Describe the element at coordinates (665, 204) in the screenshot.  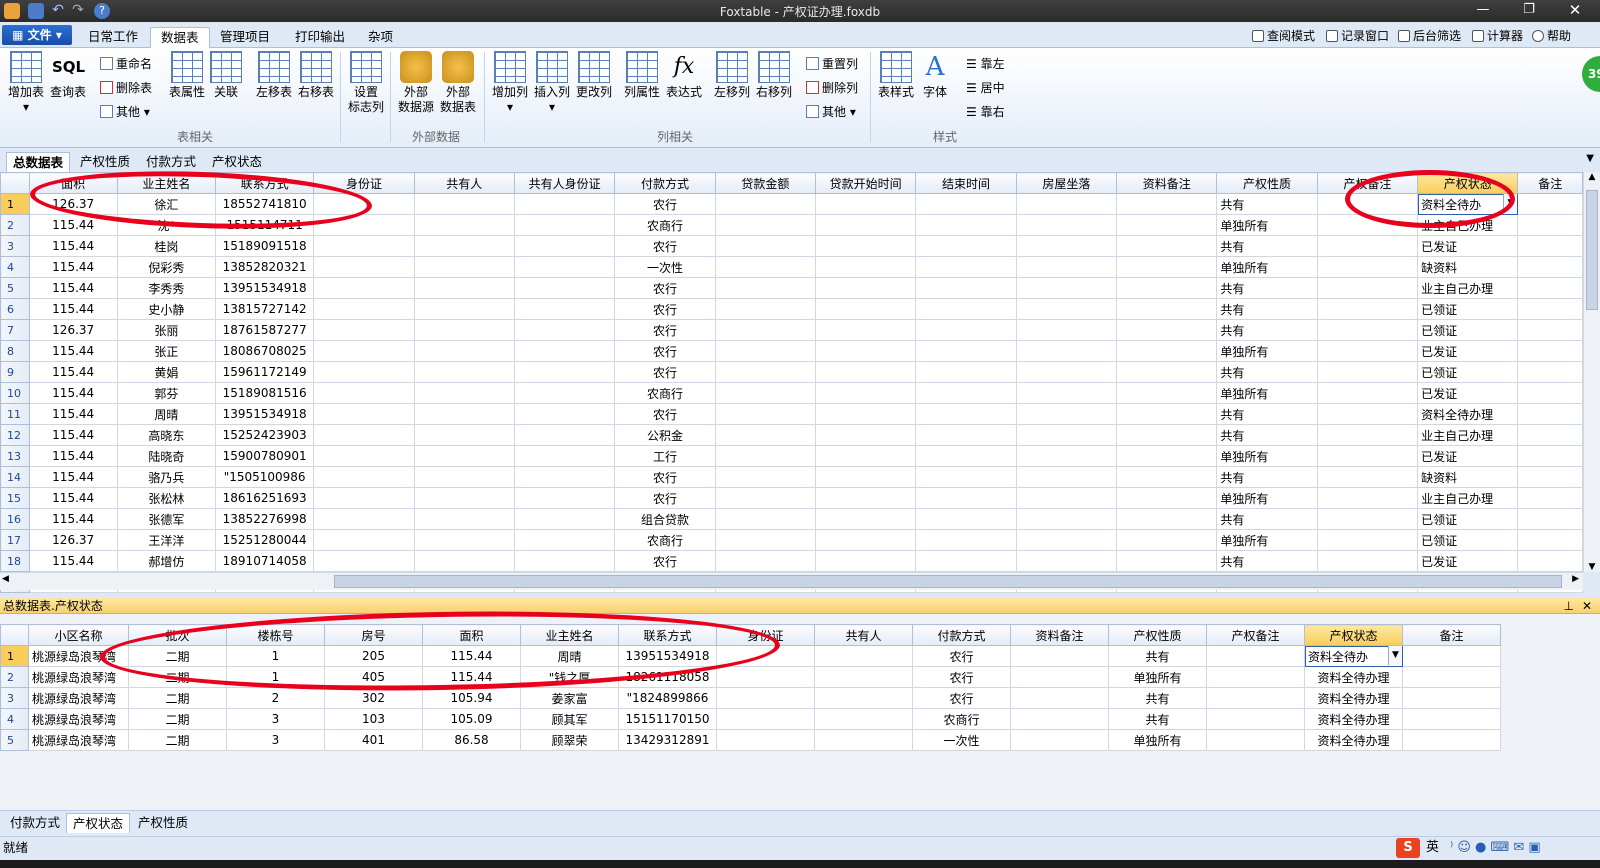
I see `table-cell: 农行` at that location.